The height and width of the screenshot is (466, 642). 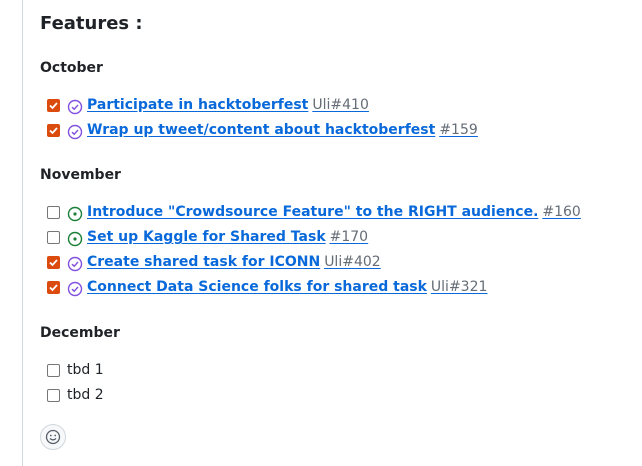 I want to click on issue-ref: Uli#410, so click(x=340, y=105).